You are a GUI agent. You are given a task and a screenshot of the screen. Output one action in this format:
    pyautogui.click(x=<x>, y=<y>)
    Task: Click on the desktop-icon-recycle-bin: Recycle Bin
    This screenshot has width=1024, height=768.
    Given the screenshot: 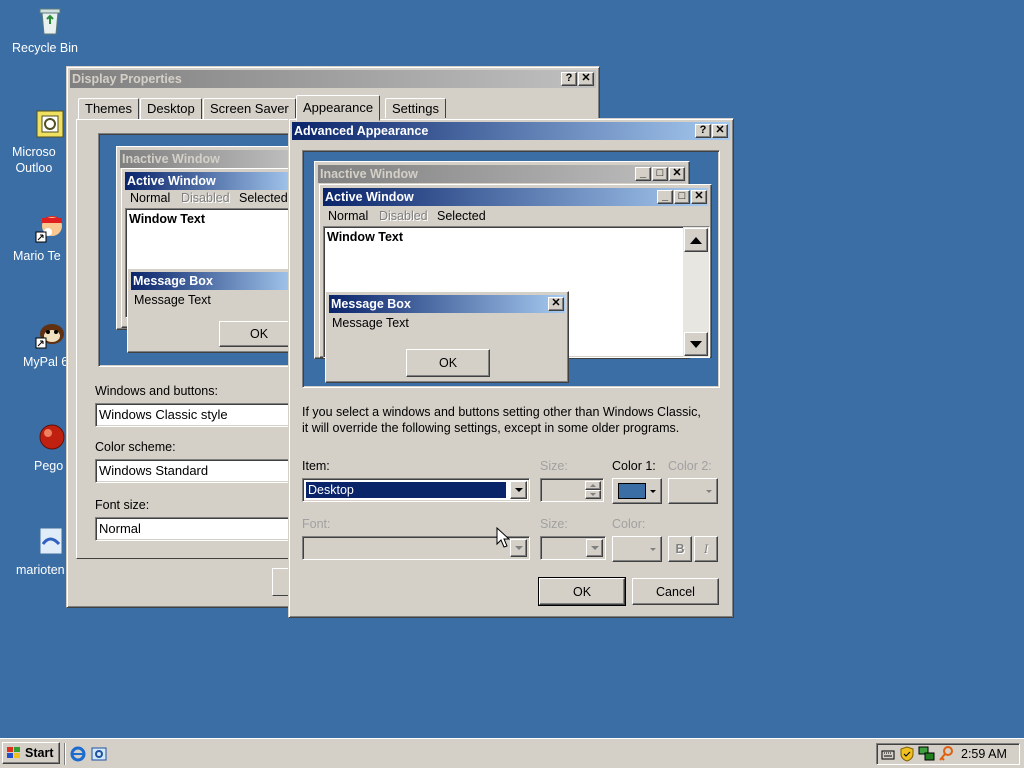 What is the action you would take?
    pyautogui.click(x=50, y=29)
    